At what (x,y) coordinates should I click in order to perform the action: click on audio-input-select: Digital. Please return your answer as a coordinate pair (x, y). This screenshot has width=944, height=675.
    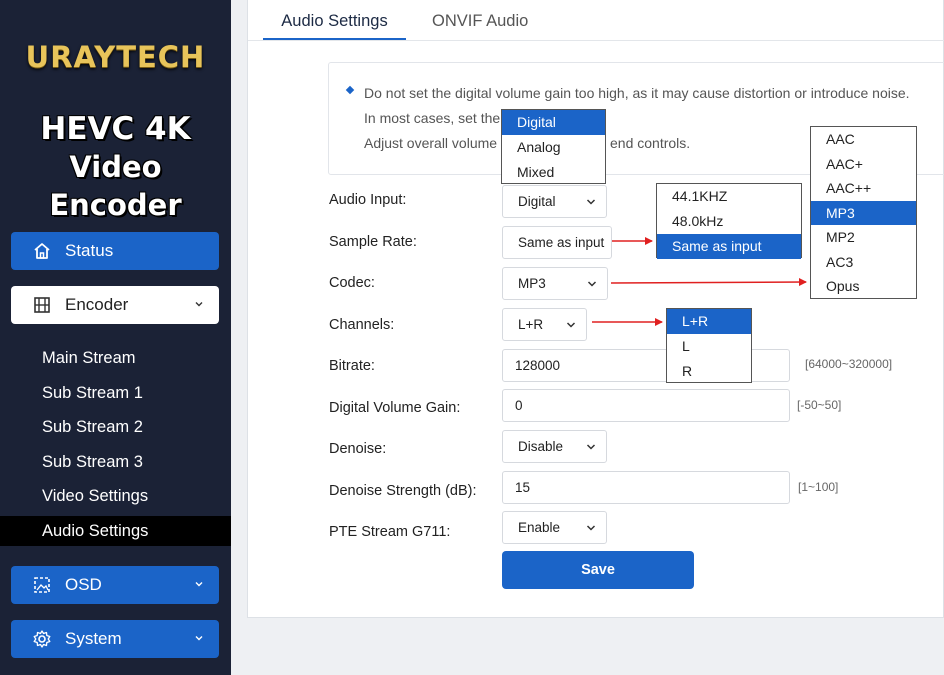
    Looking at the image, I should click on (554, 201).